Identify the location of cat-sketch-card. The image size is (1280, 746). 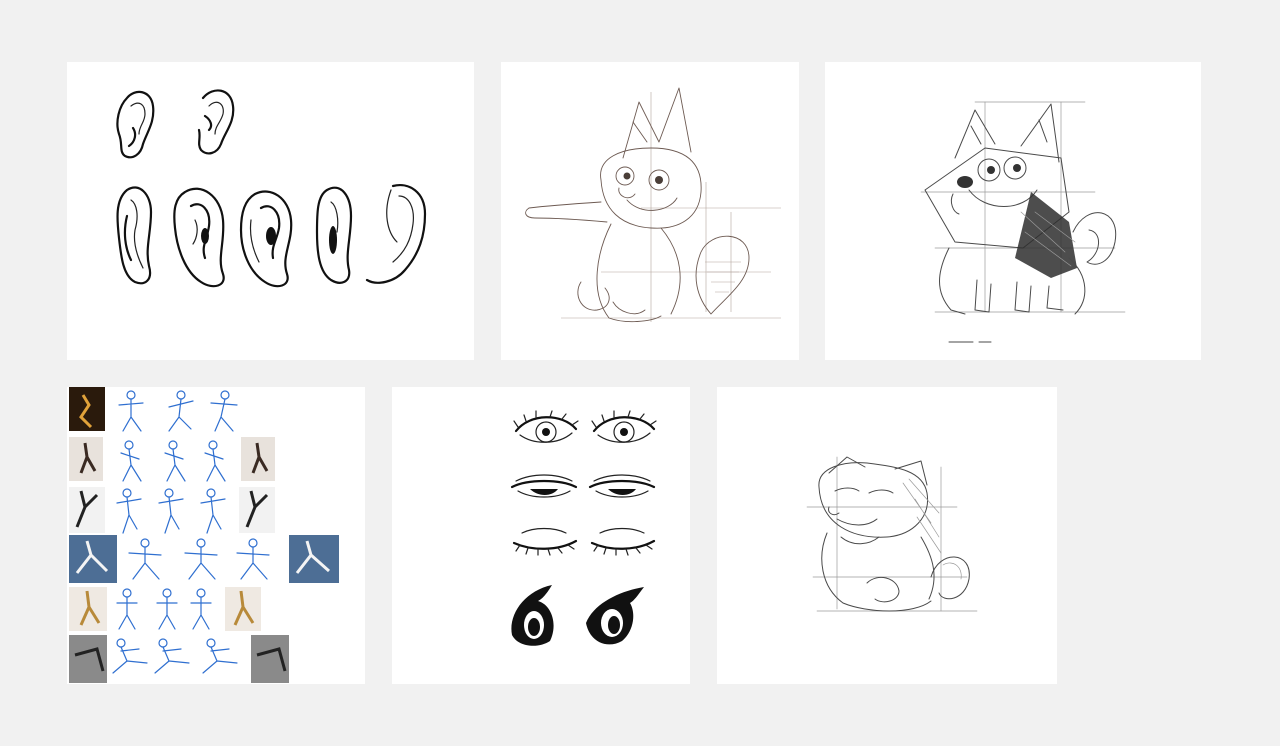
(887, 535).